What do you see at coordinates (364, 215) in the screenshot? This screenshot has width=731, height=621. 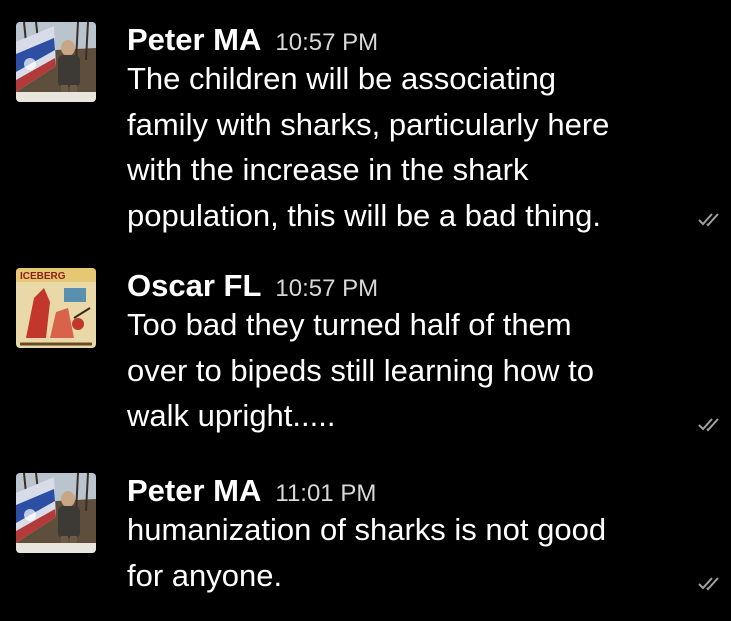 I see `message-line: population, this will be a bad thing.` at bounding box center [364, 215].